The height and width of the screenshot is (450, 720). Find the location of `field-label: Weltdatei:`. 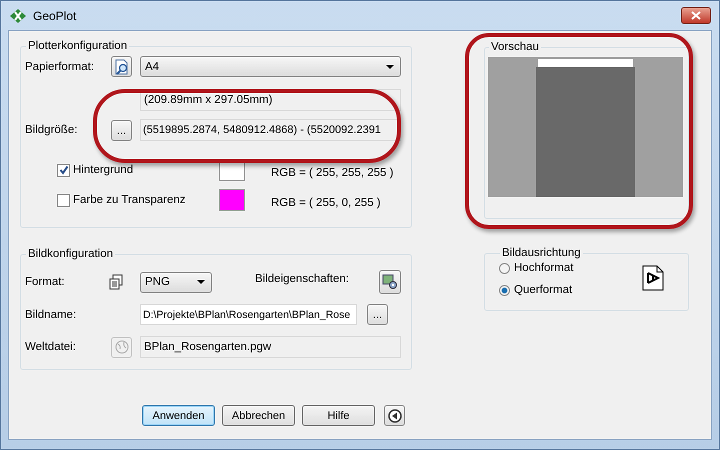

field-label: Weltdatei: is located at coordinates (51, 347).